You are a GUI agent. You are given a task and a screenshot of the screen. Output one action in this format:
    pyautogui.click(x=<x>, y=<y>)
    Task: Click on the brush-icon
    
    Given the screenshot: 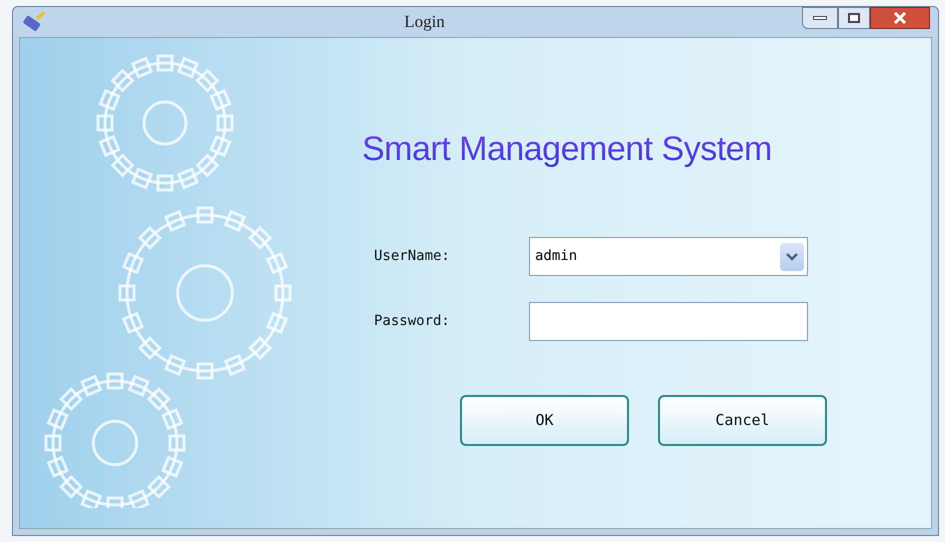 What is the action you would take?
    pyautogui.click(x=34, y=22)
    